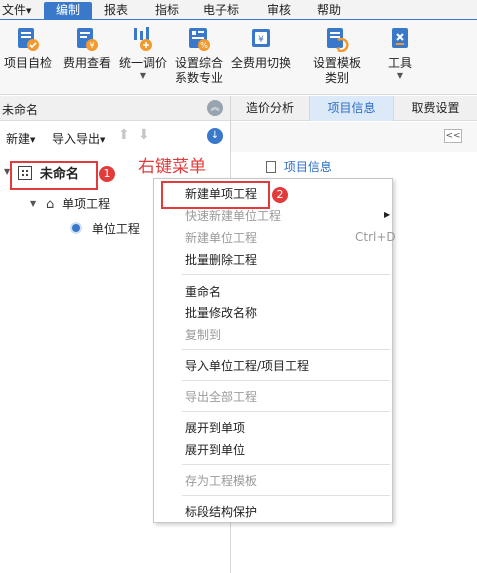  Describe the element at coordinates (115, 229) in the screenshot. I see `tree-unit-item-label: 单位工程` at that location.